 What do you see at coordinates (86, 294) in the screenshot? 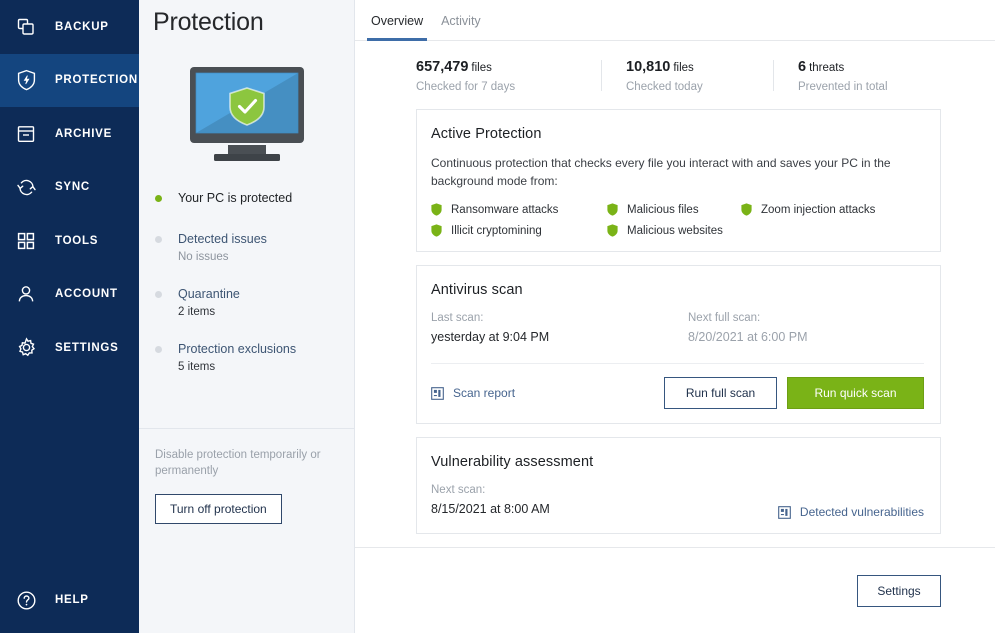
I see `sidebar-item-label: ACCOUNT` at bounding box center [86, 294].